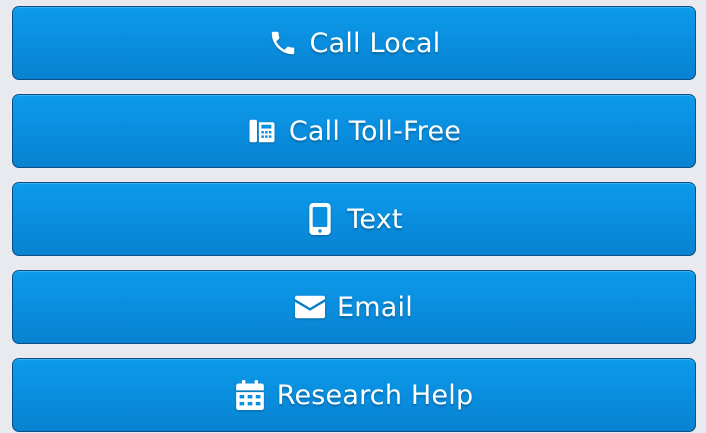 The width and height of the screenshot is (706, 433). What do you see at coordinates (375, 307) in the screenshot?
I see `email-label: Email` at bounding box center [375, 307].